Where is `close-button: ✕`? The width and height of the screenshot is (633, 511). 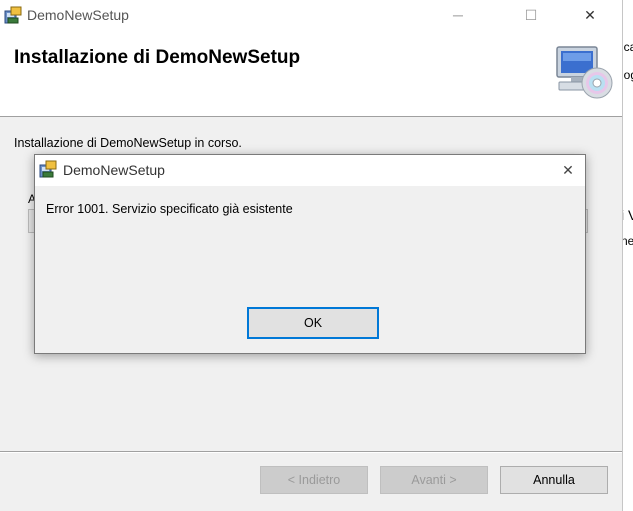
close-button: ✕ is located at coordinates (590, 15).